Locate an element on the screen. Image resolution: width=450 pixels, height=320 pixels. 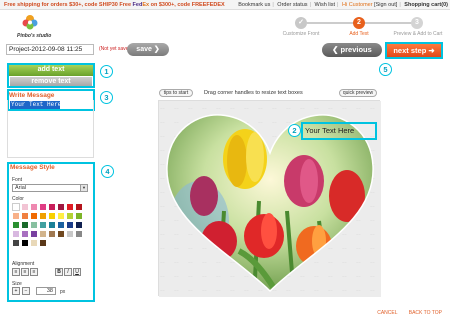
previous-button: ❮ previous is located at coordinates (352, 50).